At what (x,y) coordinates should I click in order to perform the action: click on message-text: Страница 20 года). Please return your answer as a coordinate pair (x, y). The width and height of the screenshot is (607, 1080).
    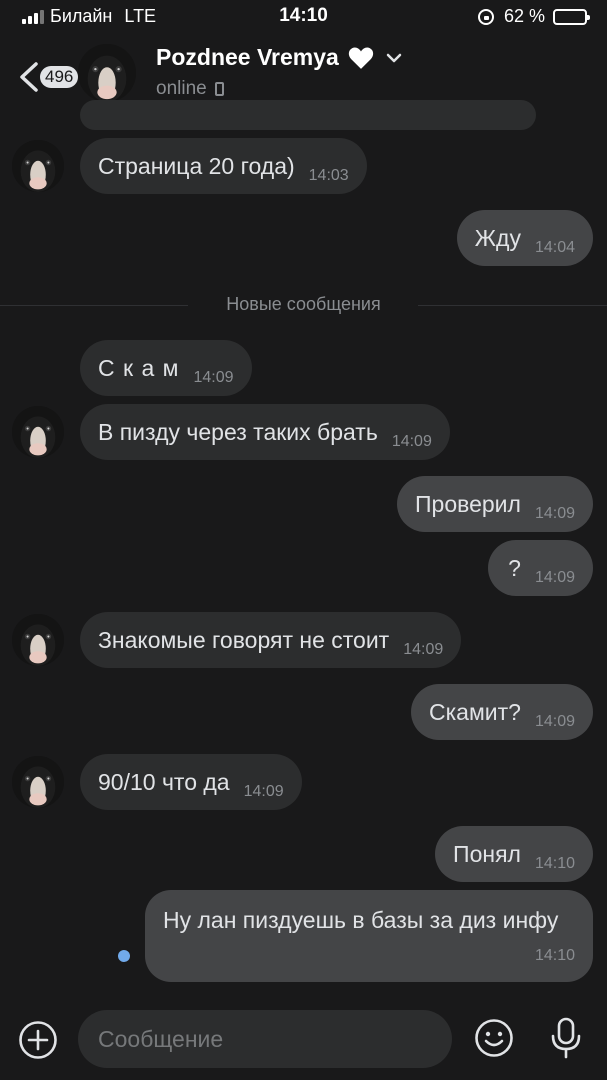
    Looking at the image, I should click on (196, 166).